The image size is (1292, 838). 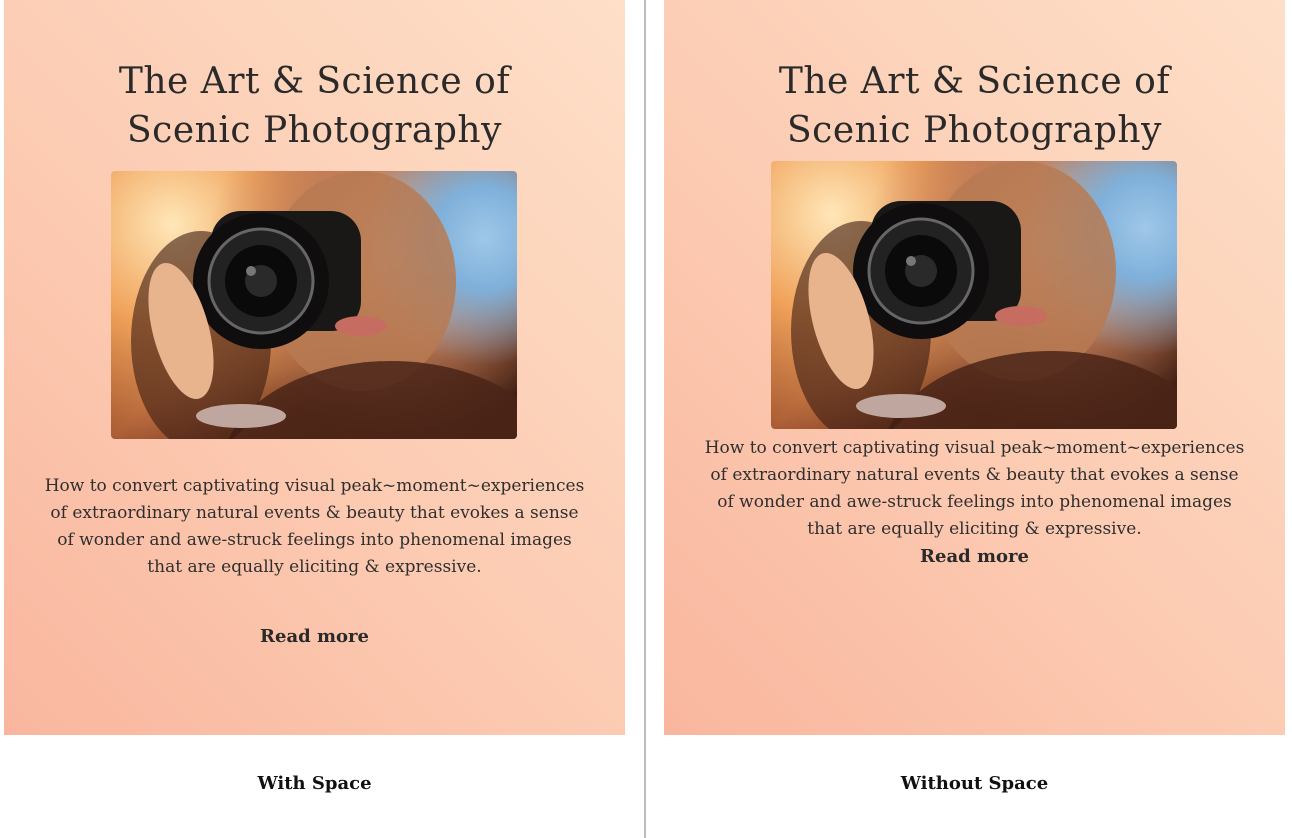 What do you see at coordinates (974, 783) in the screenshot?
I see `caption-without-space: Without Space` at bounding box center [974, 783].